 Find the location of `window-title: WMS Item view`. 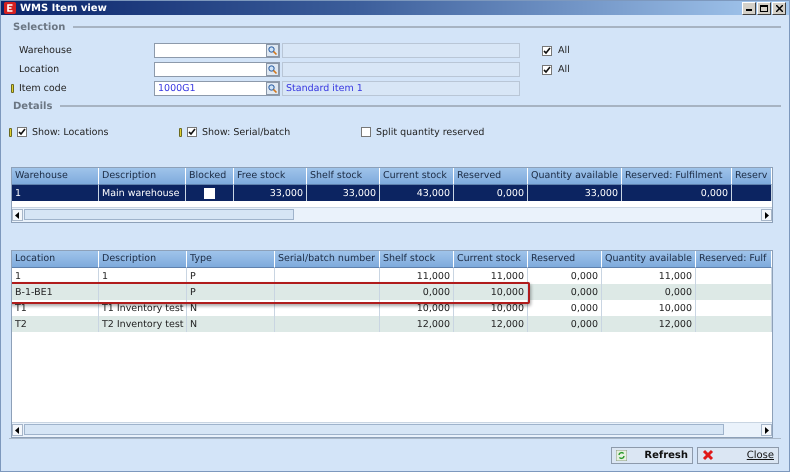

window-title: WMS Item view is located at coordinates (64, 8).